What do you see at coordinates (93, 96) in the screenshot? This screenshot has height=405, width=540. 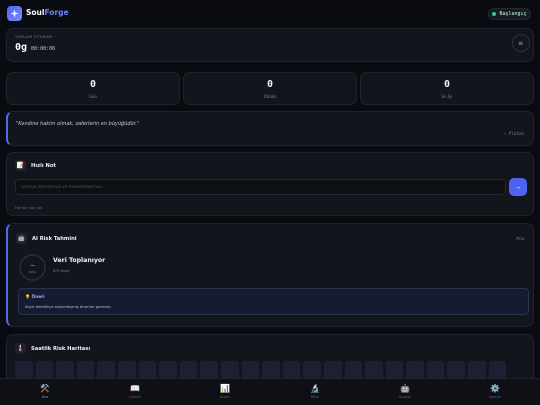 I see `stat-label: Gün` at bounding box center [93, 96].